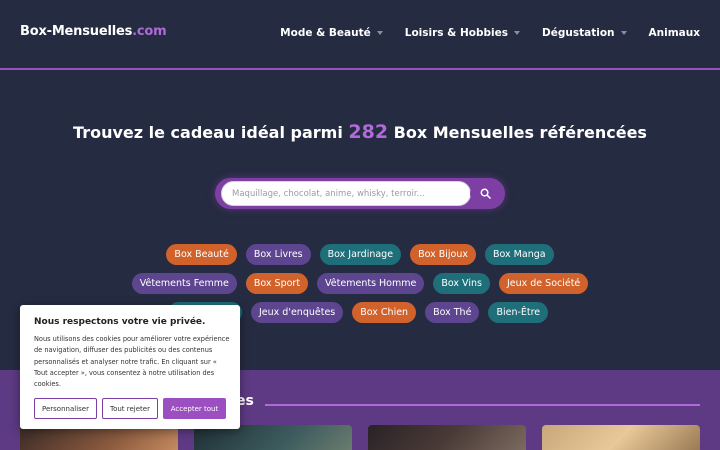 The width and height of the screenshot is (720, 450). Describe the element at coordinates (456, 33) in the screenshot. I see `nav-label: Loisirs & Hobbies` at that location.